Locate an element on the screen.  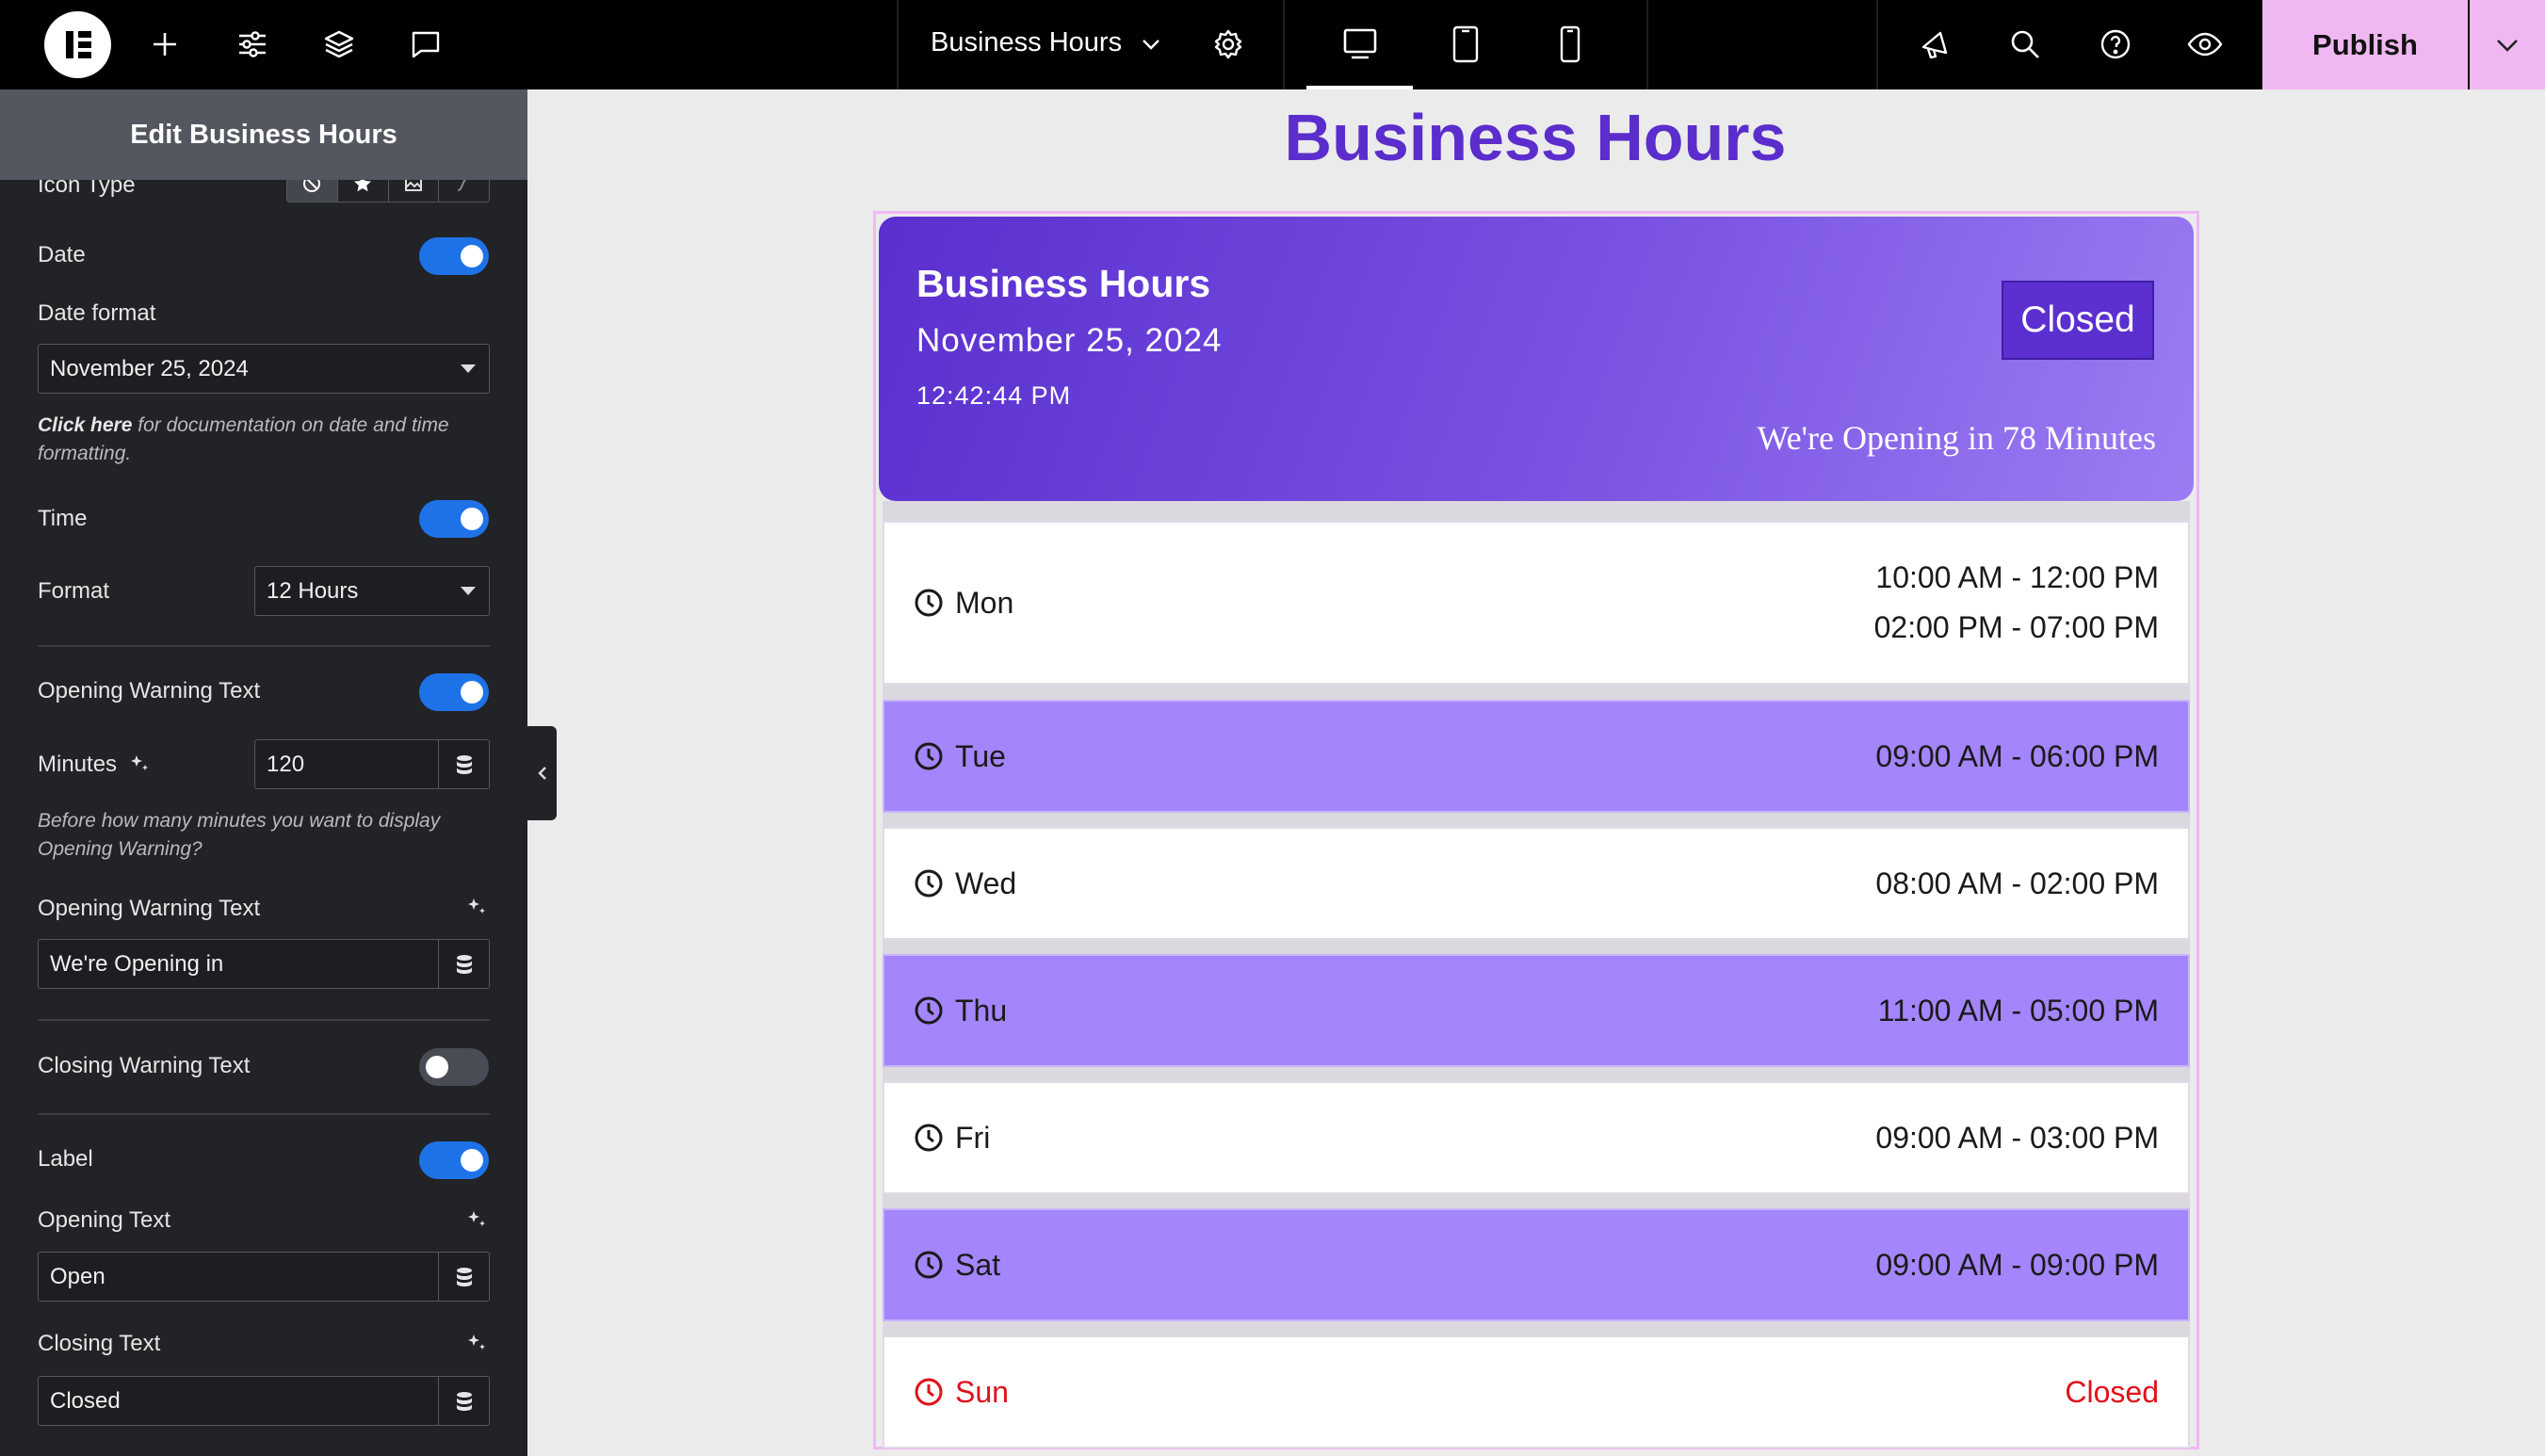
settings-sliders-icon is located at coordinates (252, 44).